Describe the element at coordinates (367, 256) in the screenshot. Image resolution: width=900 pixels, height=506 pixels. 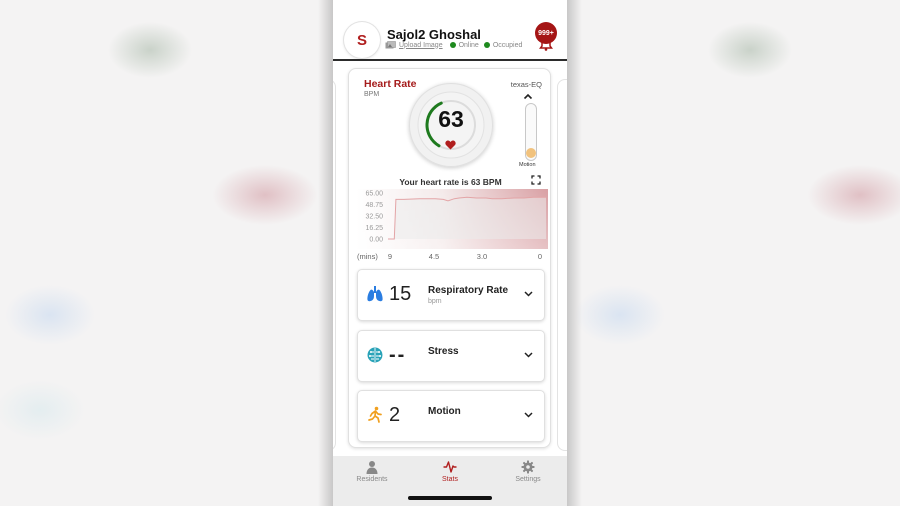
I see `x-axis-label: (mins)` at that location.